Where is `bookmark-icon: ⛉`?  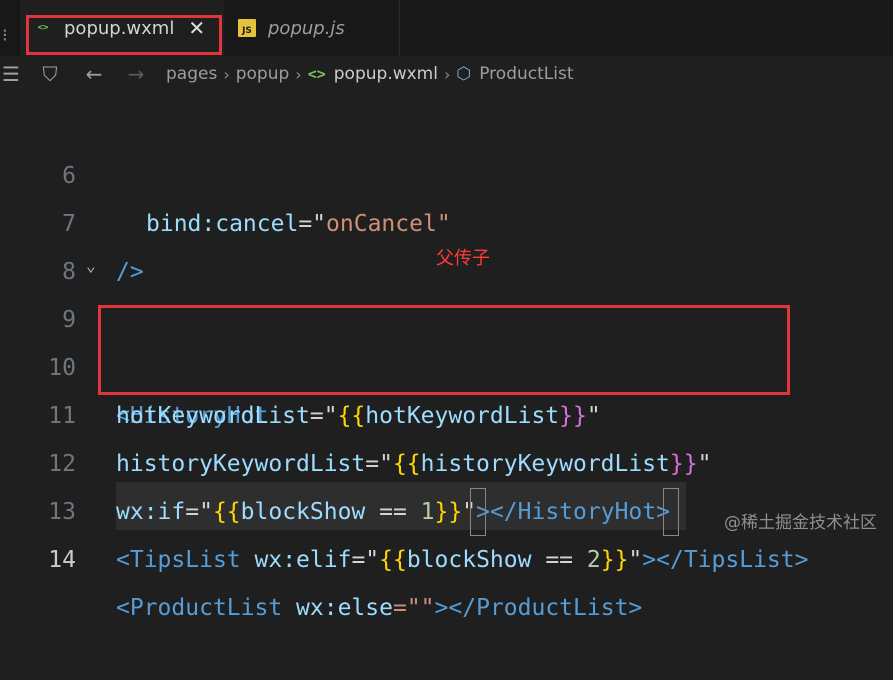 bookmark-icon: ⛉ is located at coordinates (50, 74).